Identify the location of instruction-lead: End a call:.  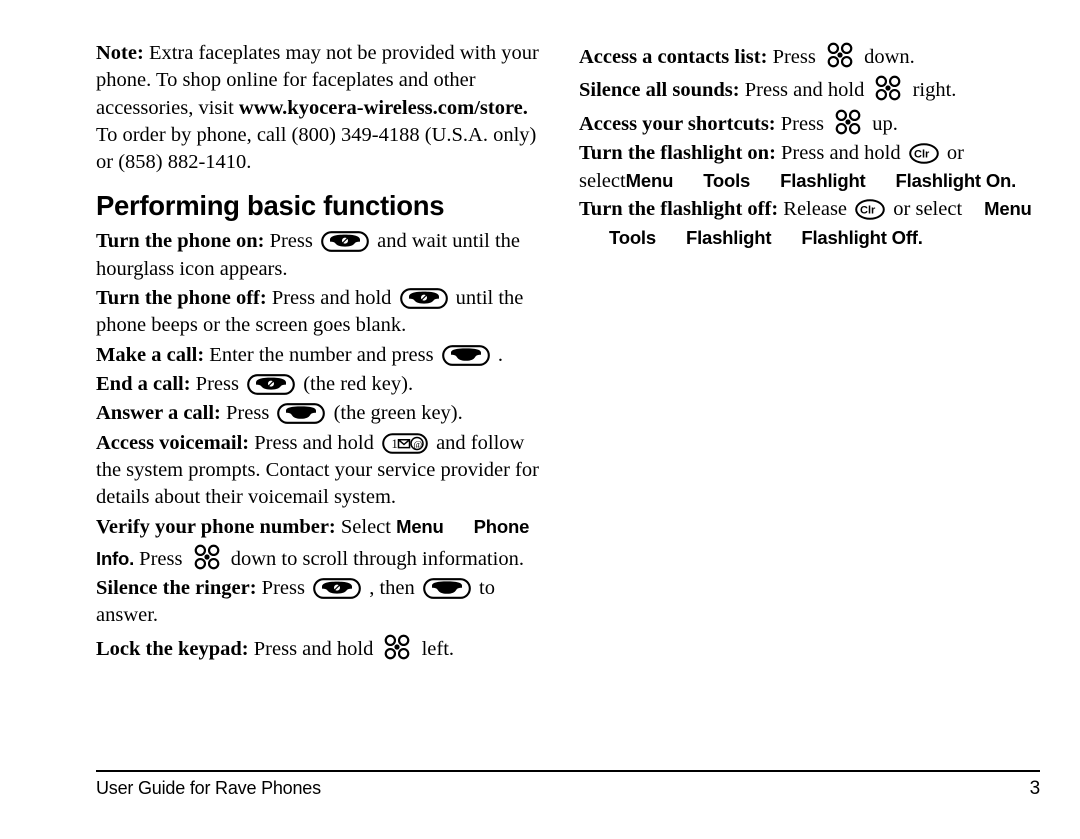
(143, 383).